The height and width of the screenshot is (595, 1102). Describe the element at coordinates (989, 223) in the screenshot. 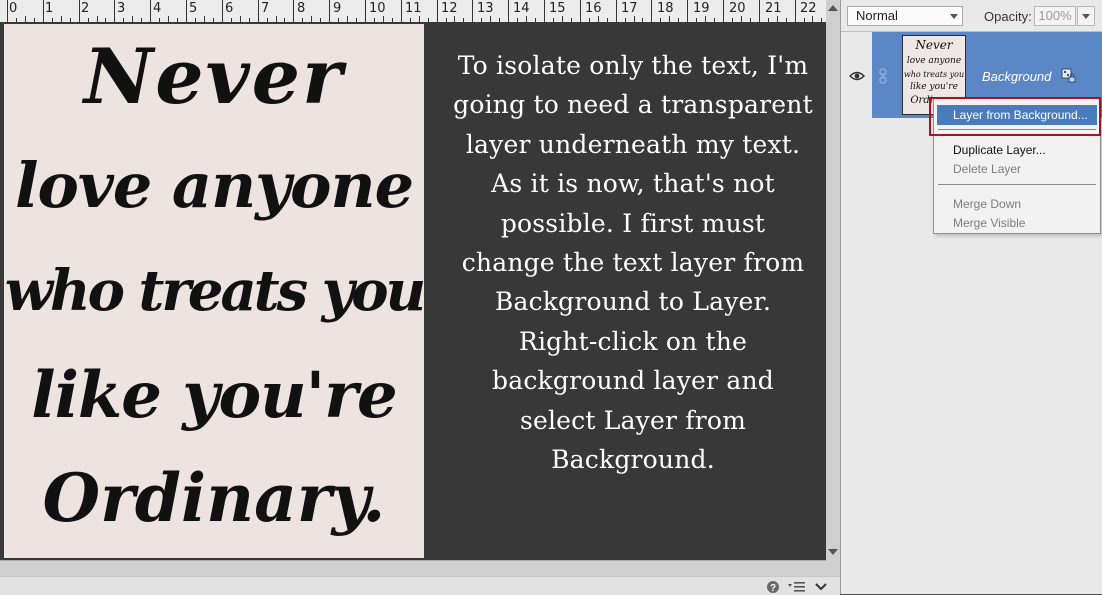

I see `menu-item-merge-visible: Merge Visible` at that location.